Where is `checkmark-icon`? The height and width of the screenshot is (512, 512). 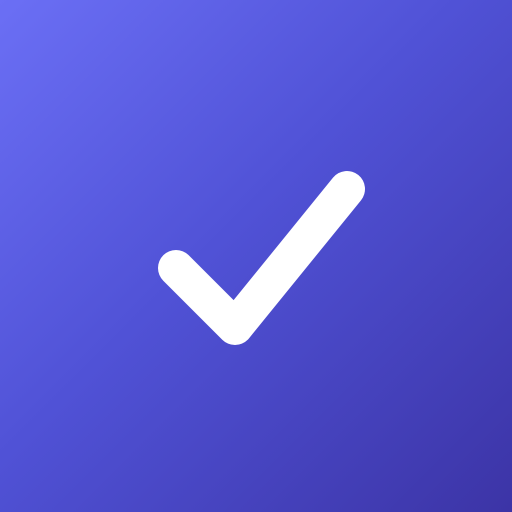 checkmark-icon is located at coordinates (261, 258).